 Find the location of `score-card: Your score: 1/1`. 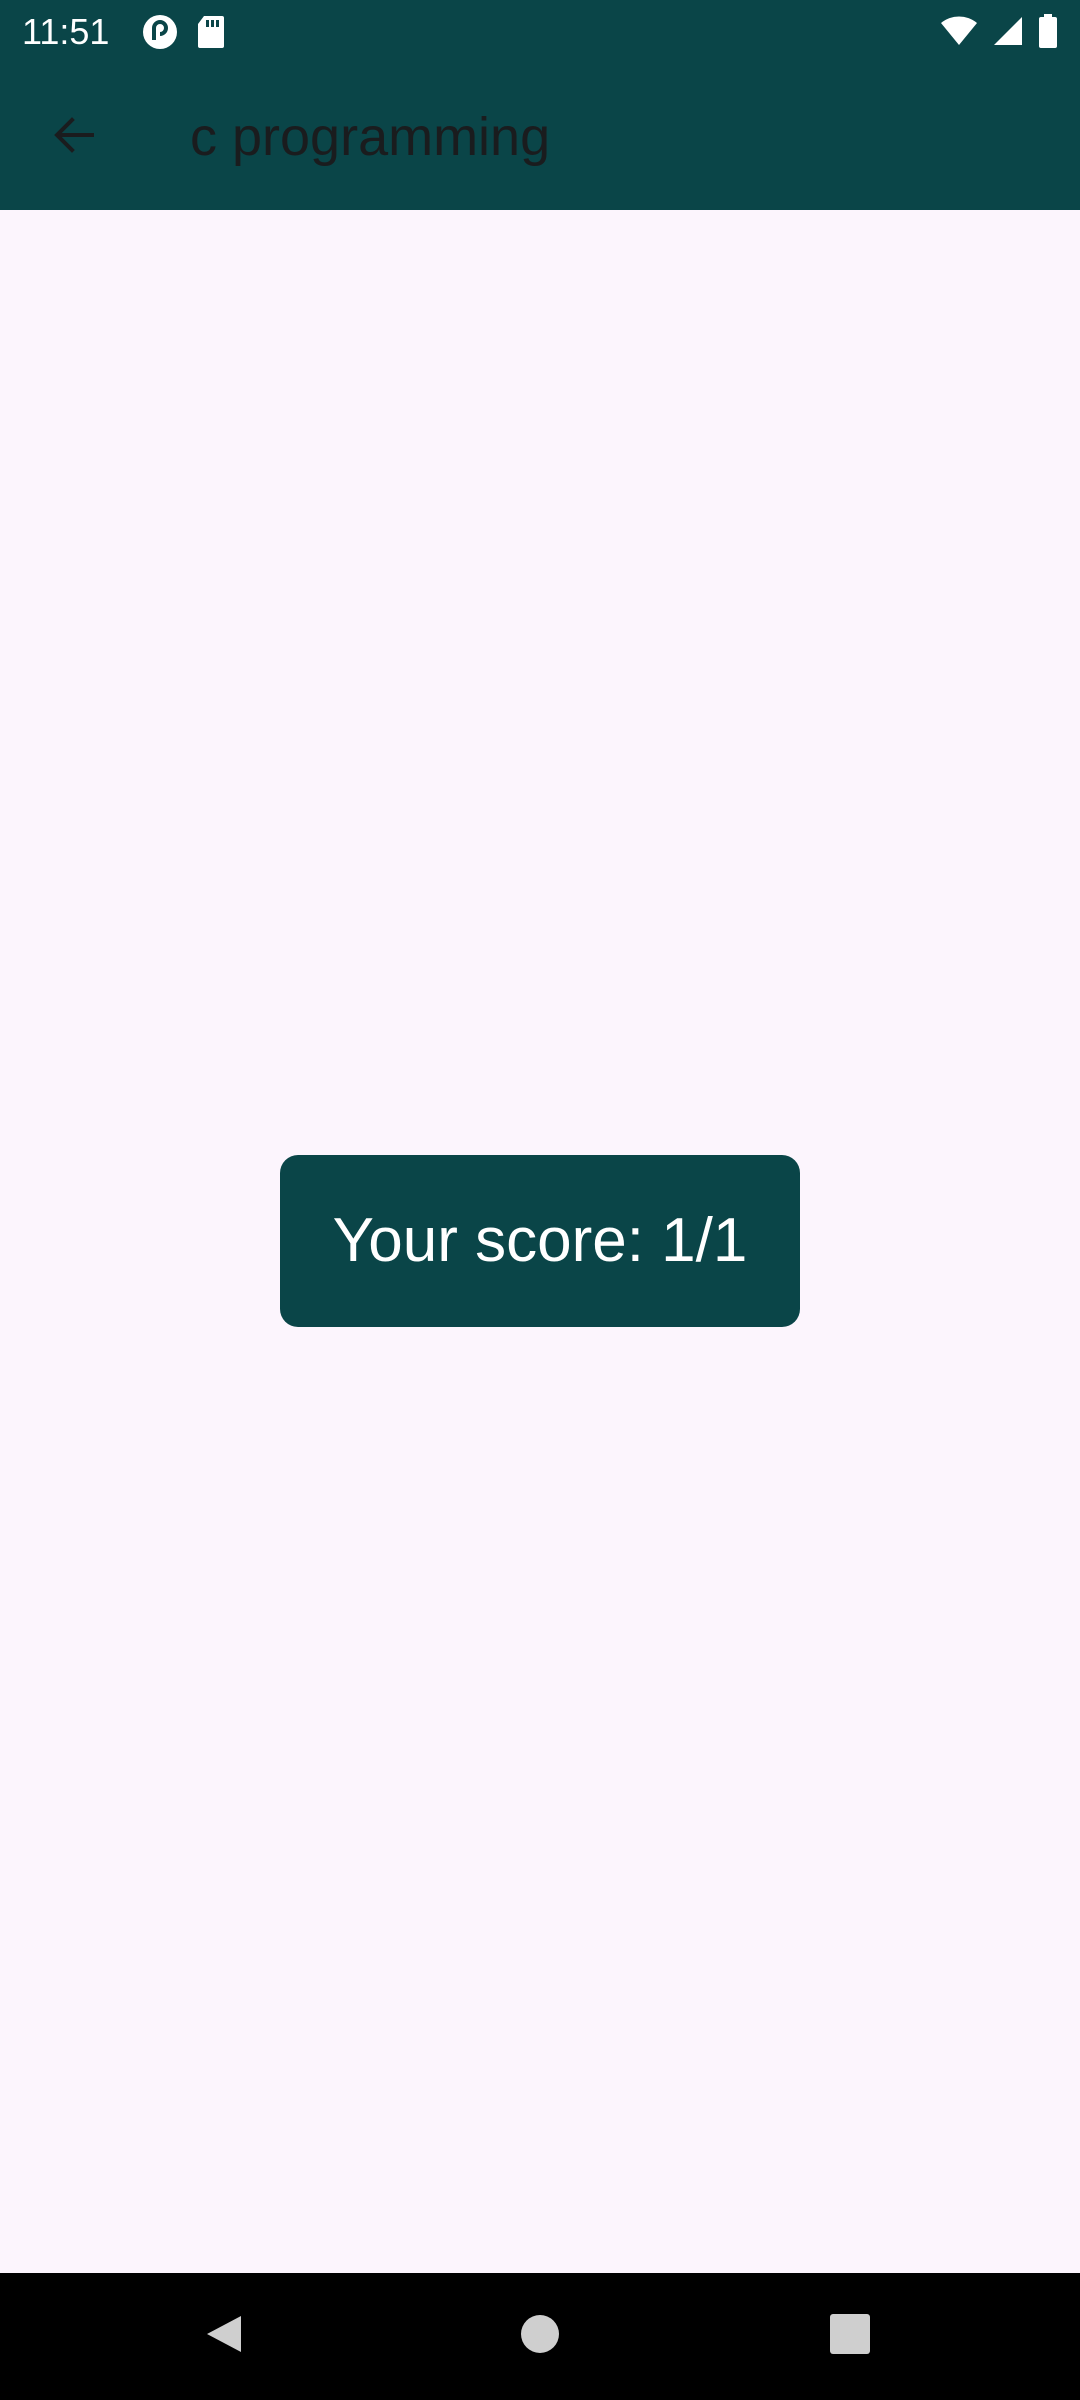

score-card: Your score: 1/1 is located at coordinates (540, 1241).